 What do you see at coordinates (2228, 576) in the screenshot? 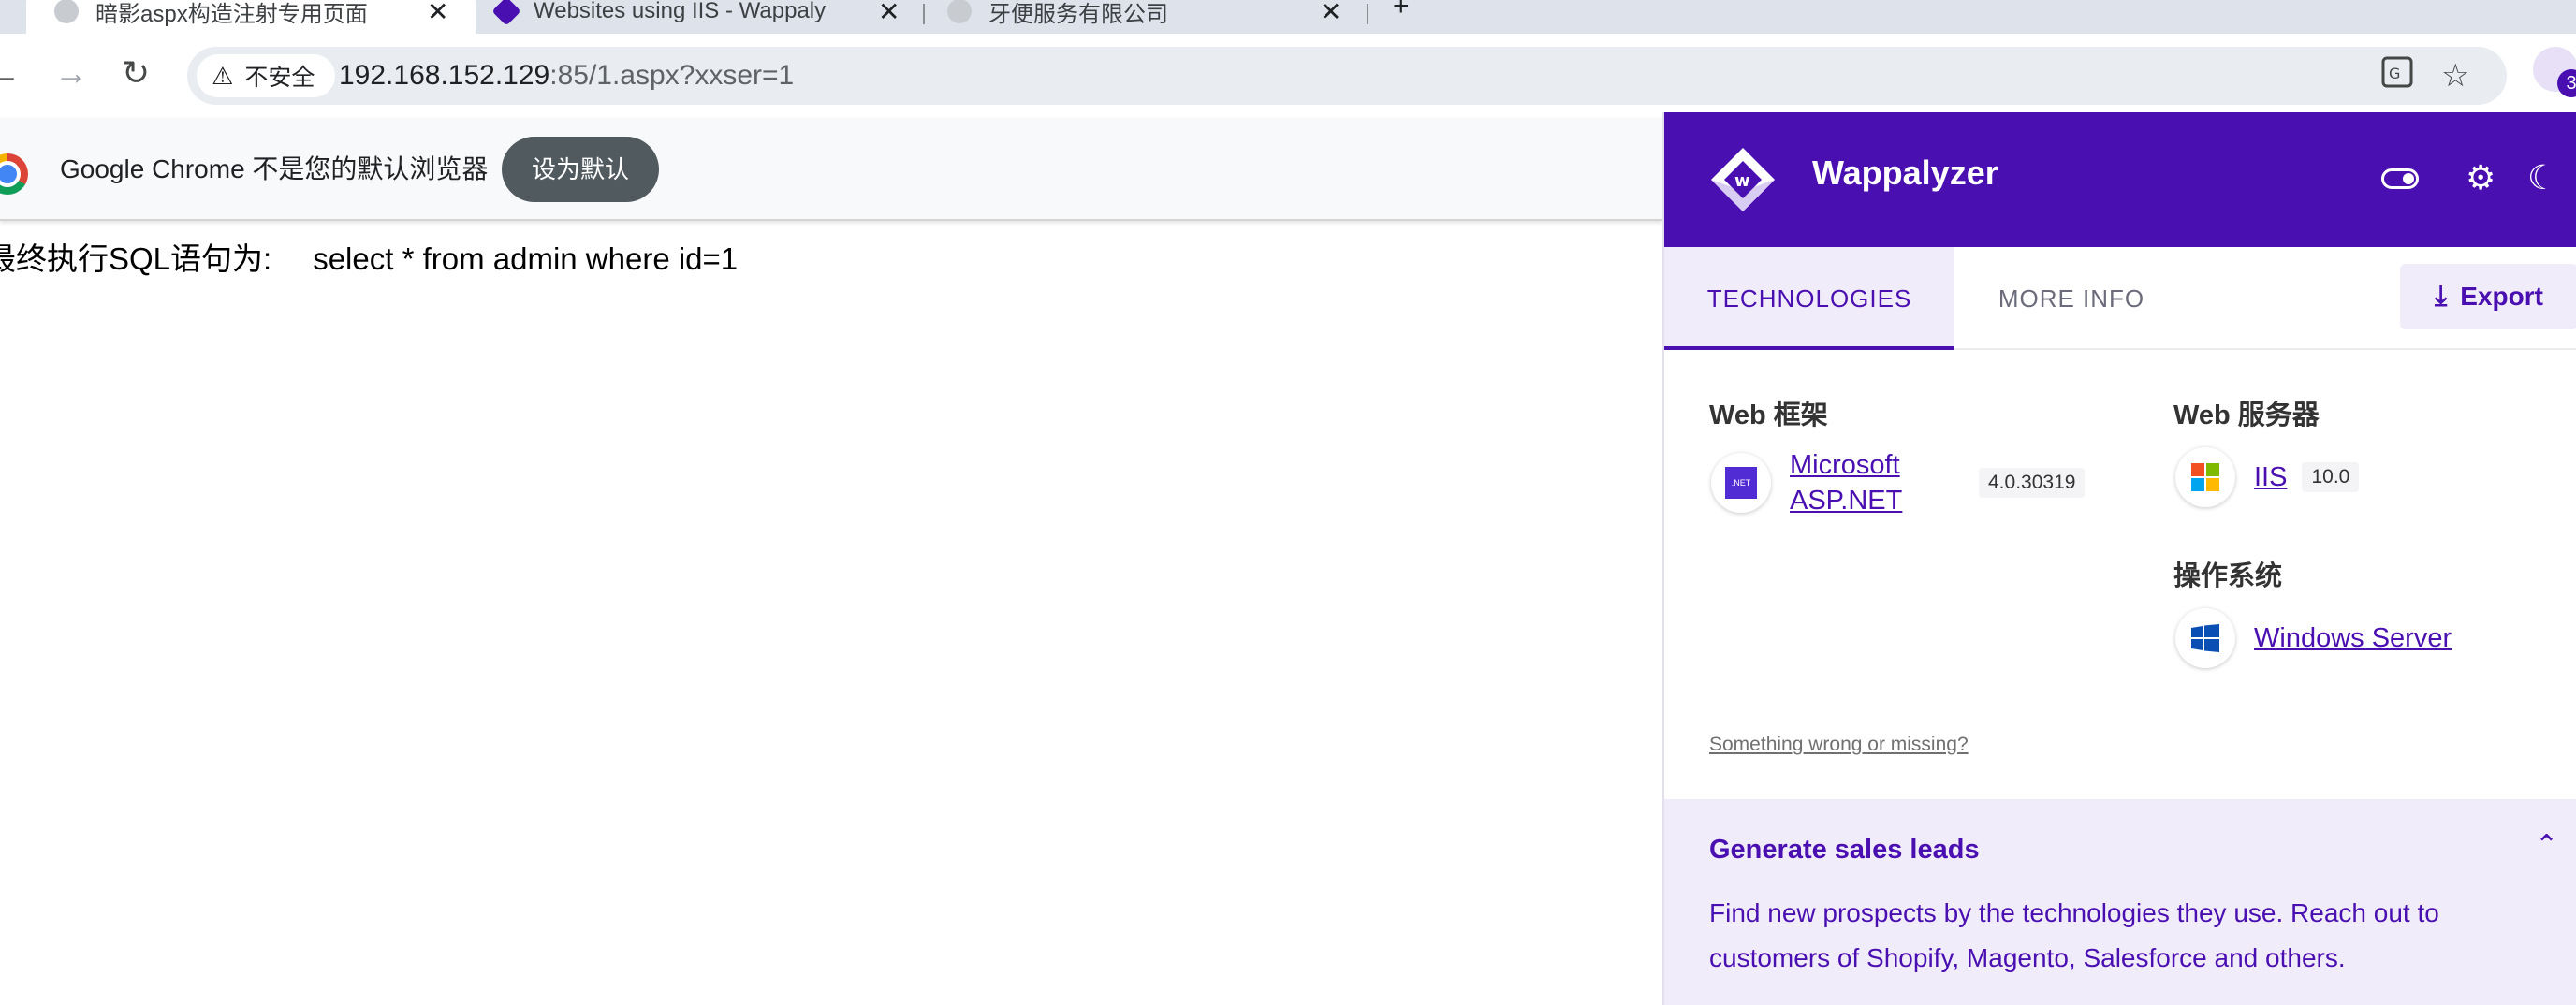
I see `category-title: 操作系统` at bounding box center [2228, 576].